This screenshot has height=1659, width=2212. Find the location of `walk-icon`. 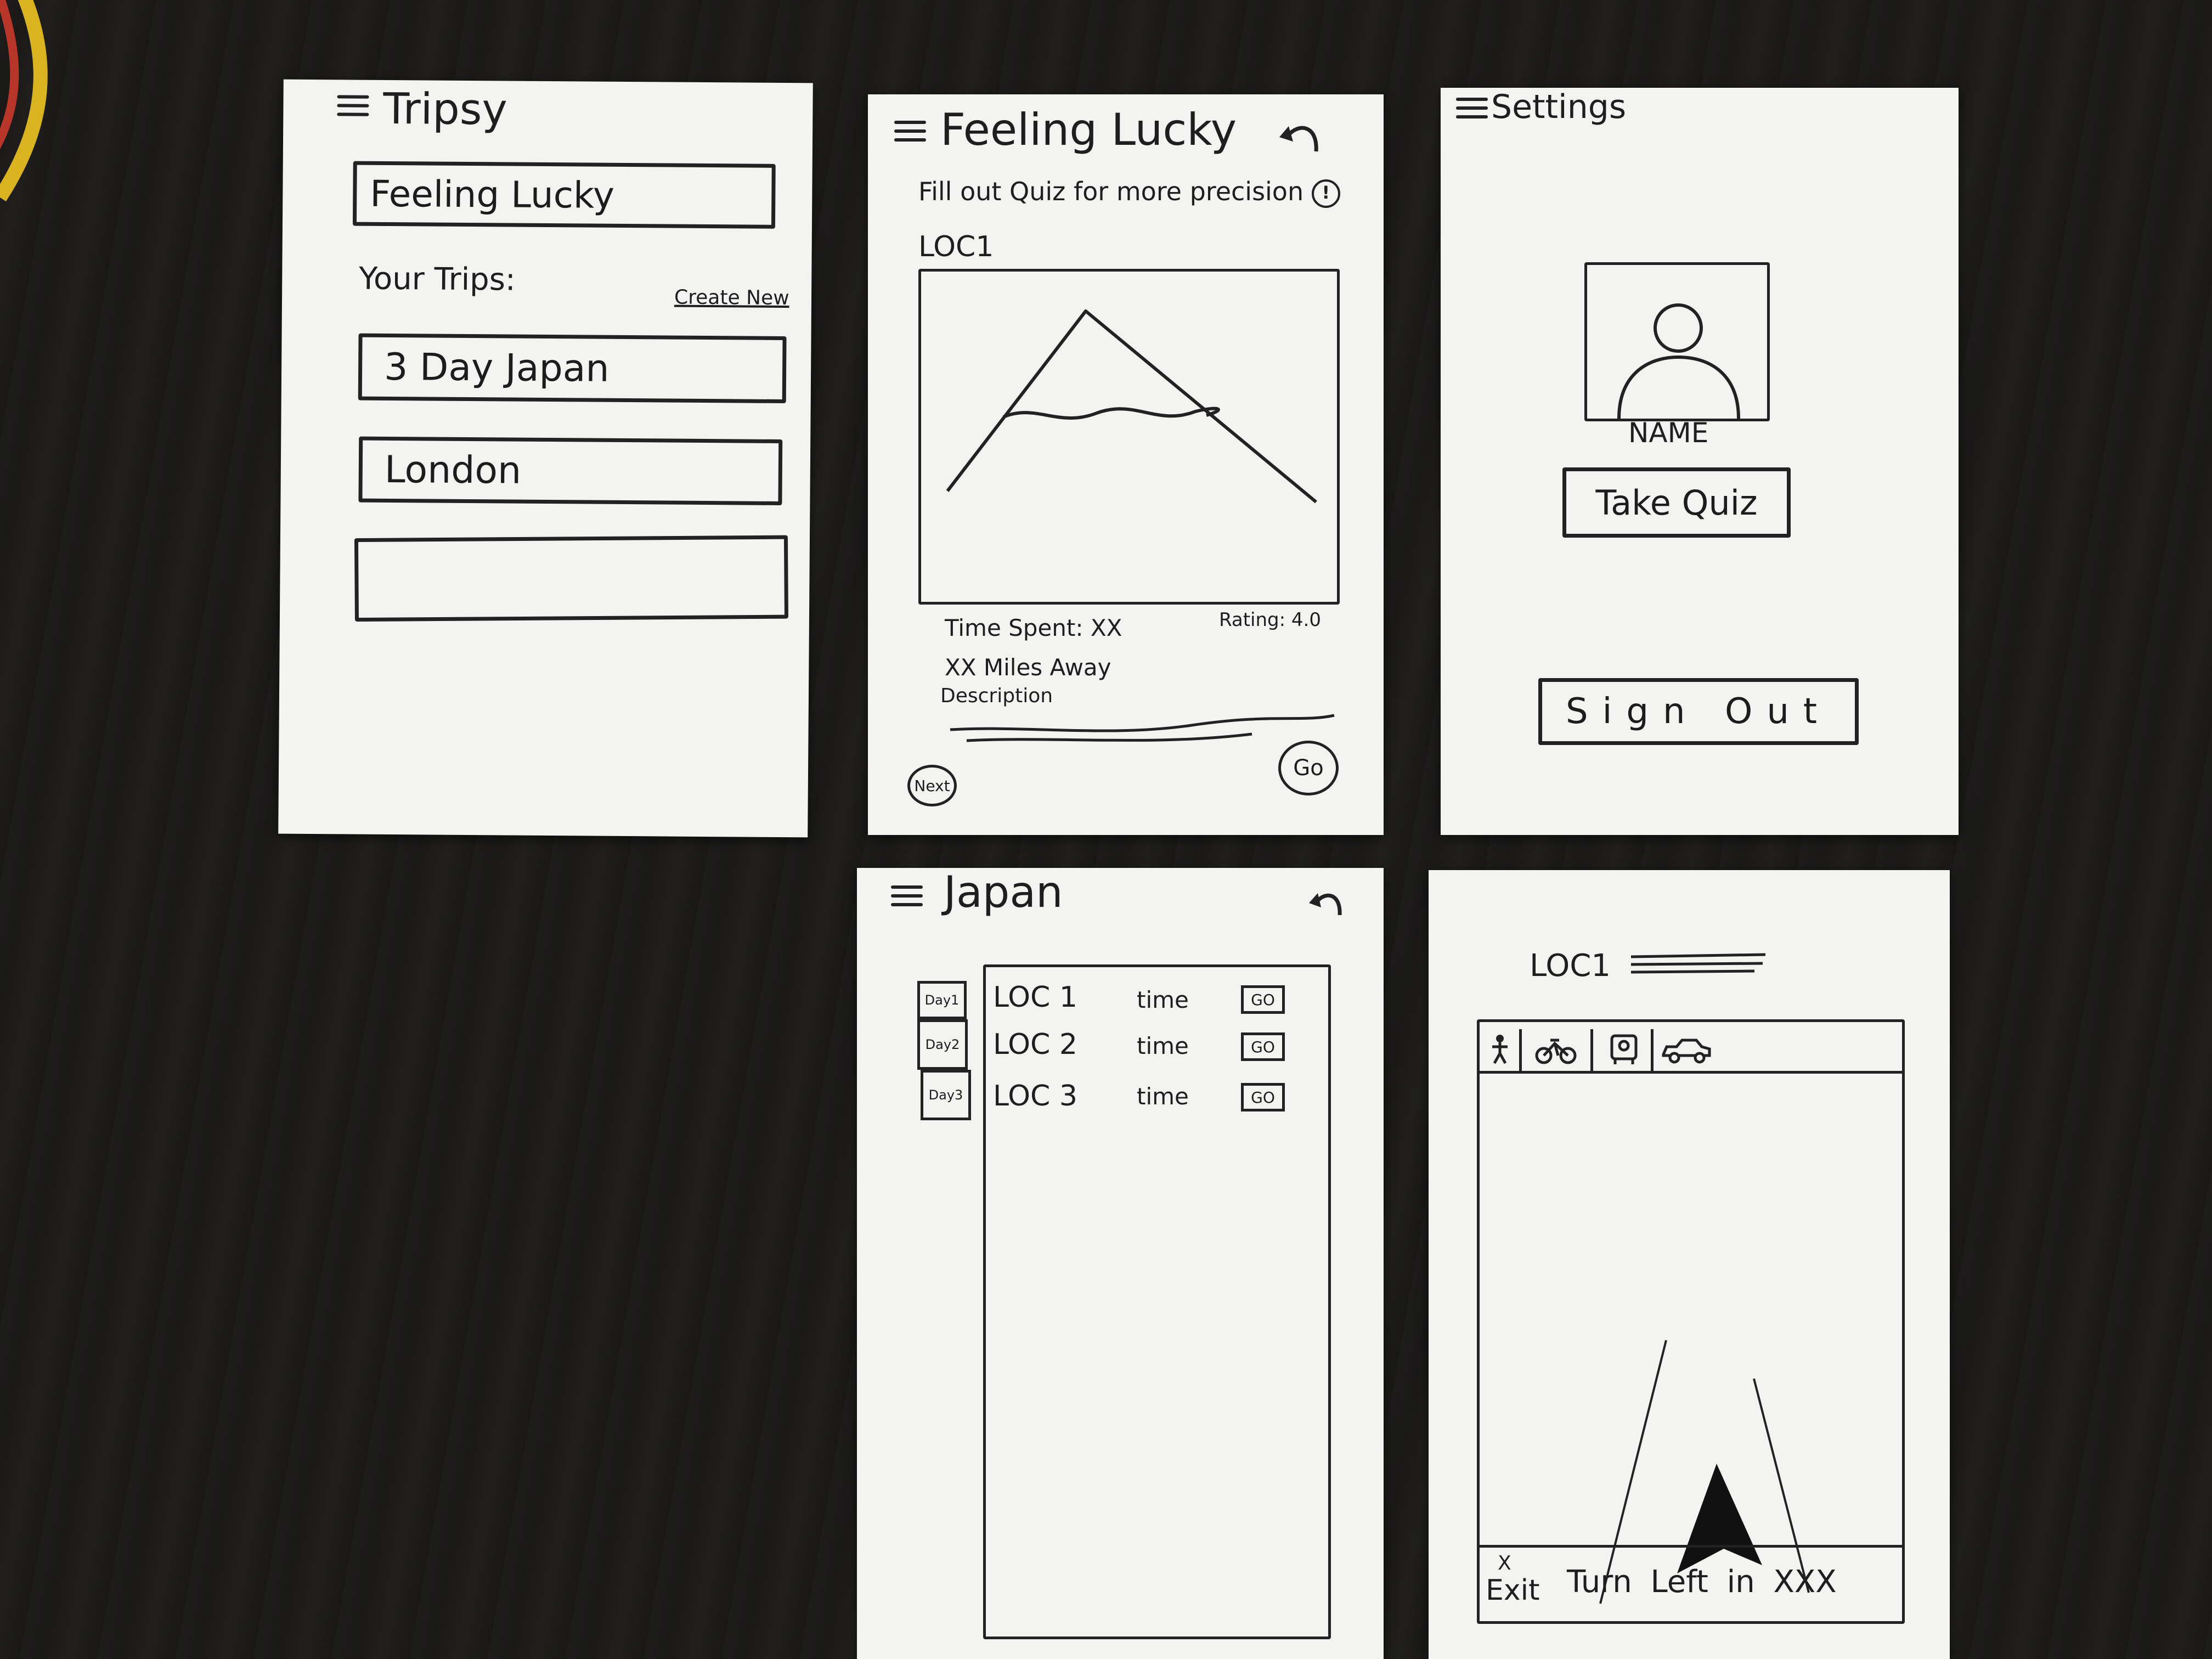

walk-icon is located at coordinates (1500, 1049).